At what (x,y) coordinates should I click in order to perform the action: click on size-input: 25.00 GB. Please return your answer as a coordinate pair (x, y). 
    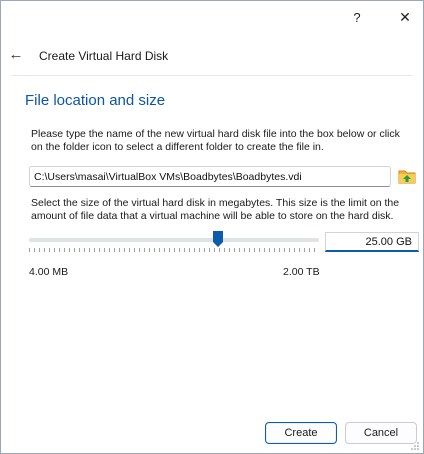
    Looking at the image, I should click on (372, 242).